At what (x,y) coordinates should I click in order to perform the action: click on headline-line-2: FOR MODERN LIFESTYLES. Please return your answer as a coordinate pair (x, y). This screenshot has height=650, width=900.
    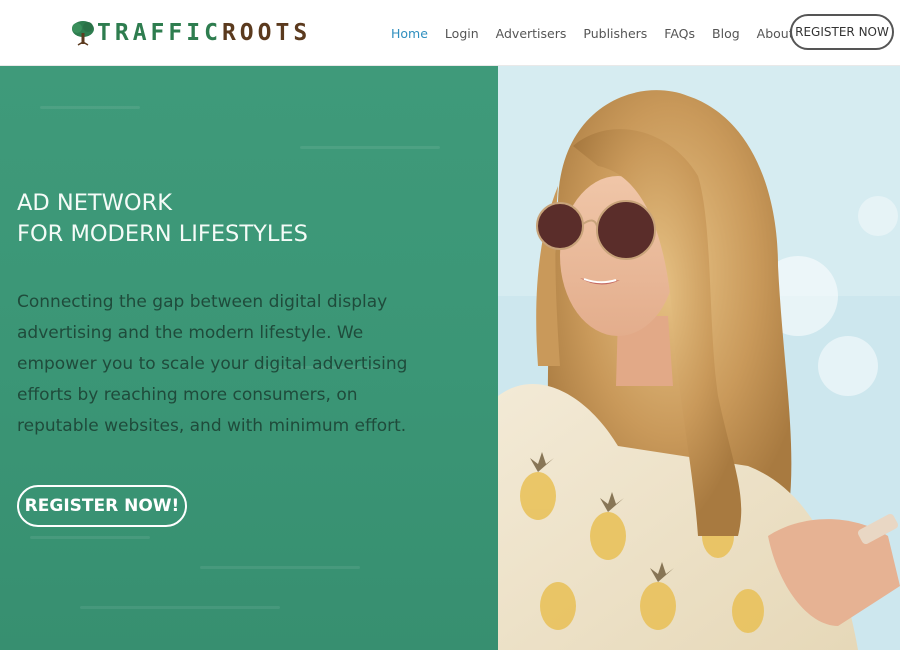
    Looking at the image, I should click on (162, 234).